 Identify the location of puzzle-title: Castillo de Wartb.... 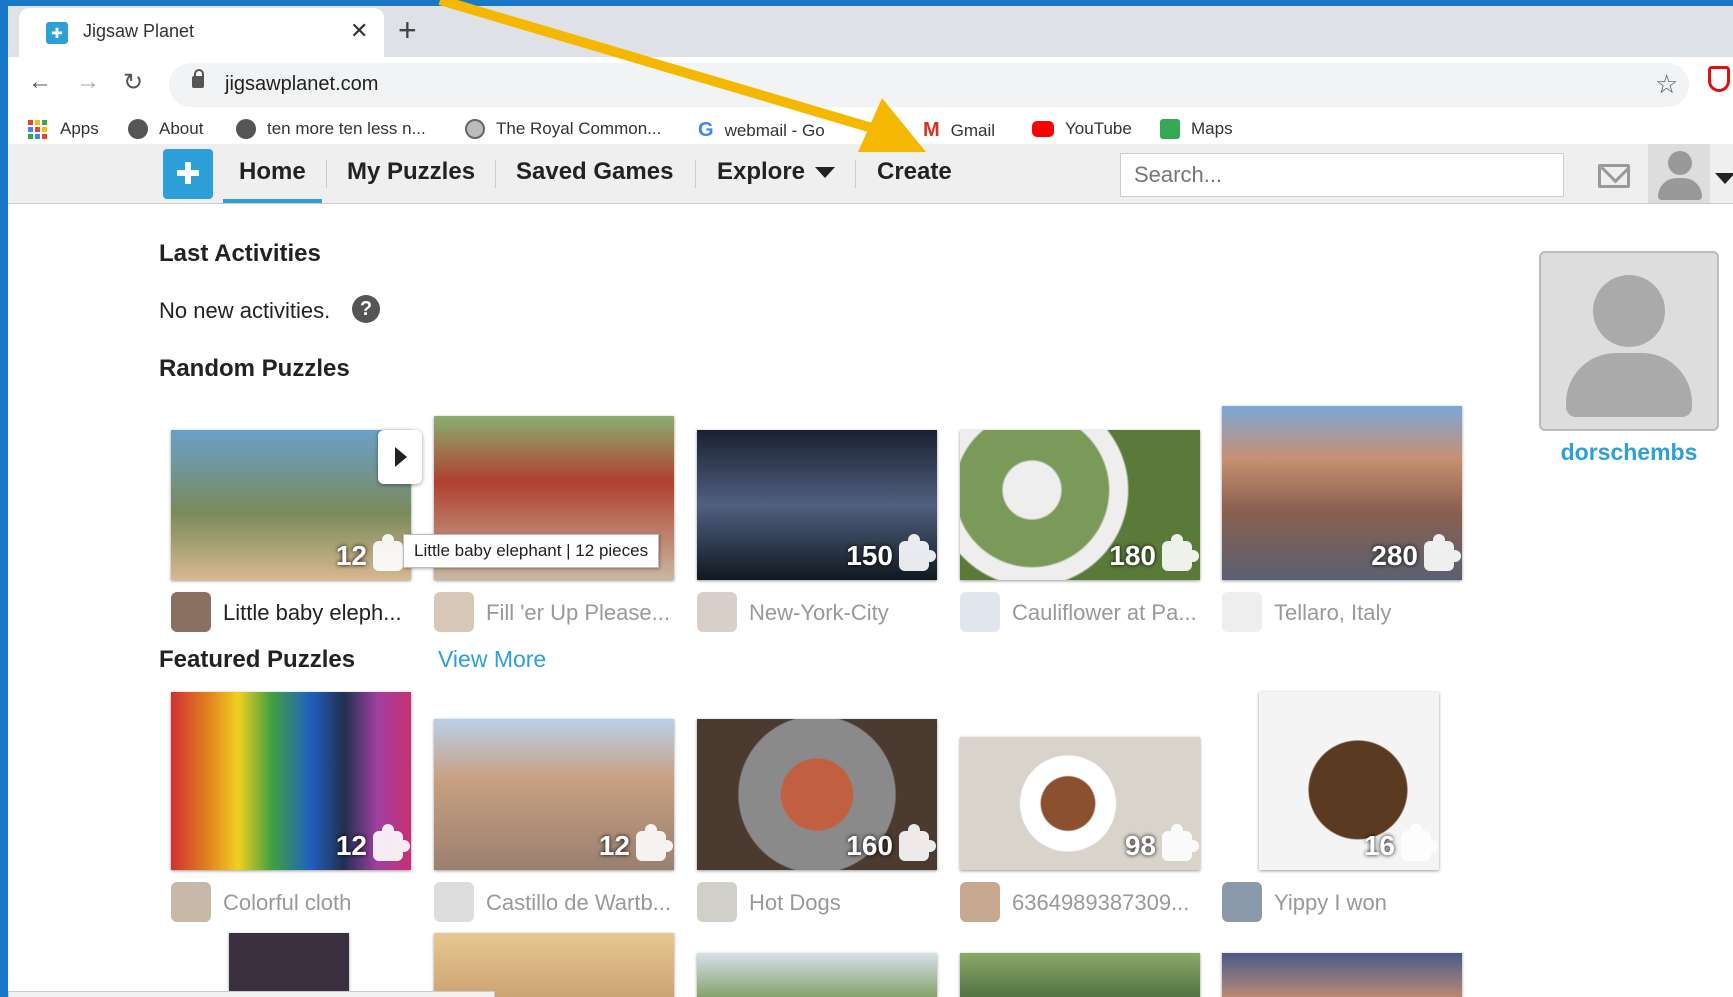
(578, 903).